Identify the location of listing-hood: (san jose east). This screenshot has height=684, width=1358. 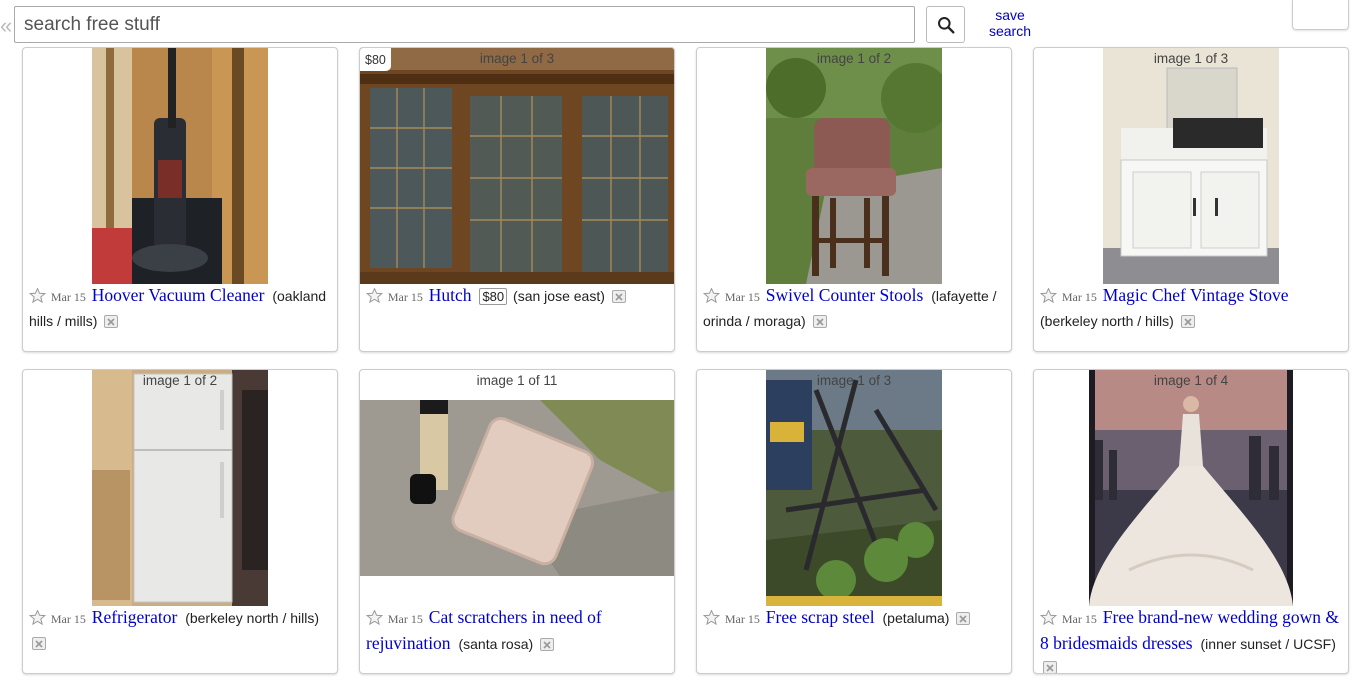
(559, 296).